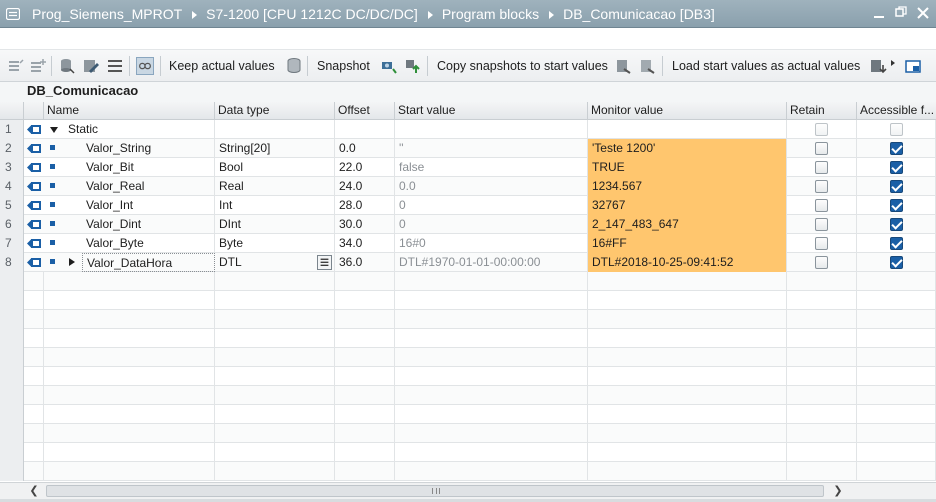 The height and width of the screenshot is (502, 936). What do you see at coordinates (491, 186) in the screenshot?
I see `row-start-value: 0.0` at bounding box center [491, 186].